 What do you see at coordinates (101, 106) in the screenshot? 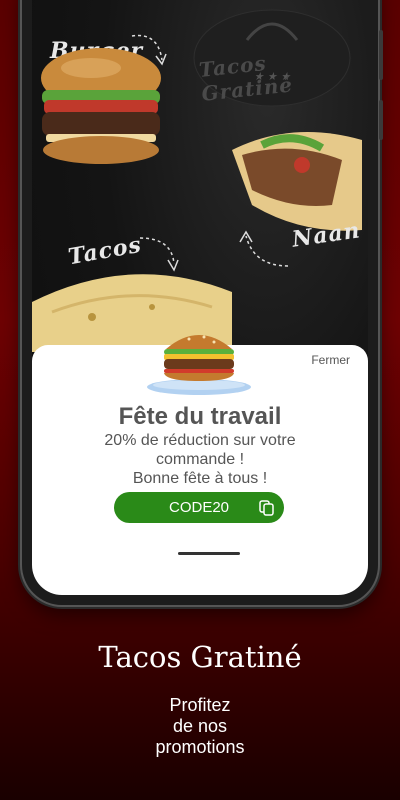
I see `burger-image` at bounding box center [101, 106].